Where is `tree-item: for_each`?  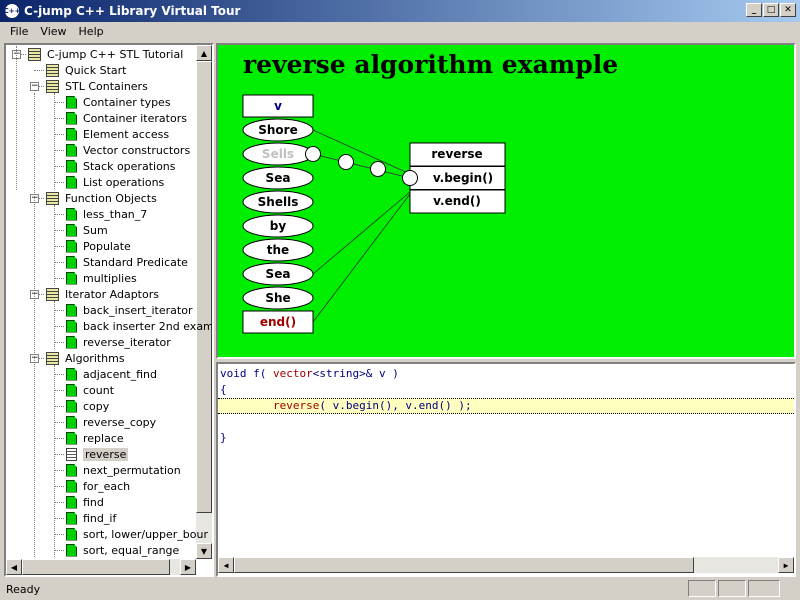 tree-item: for_each is located at coordinates (98, 486).